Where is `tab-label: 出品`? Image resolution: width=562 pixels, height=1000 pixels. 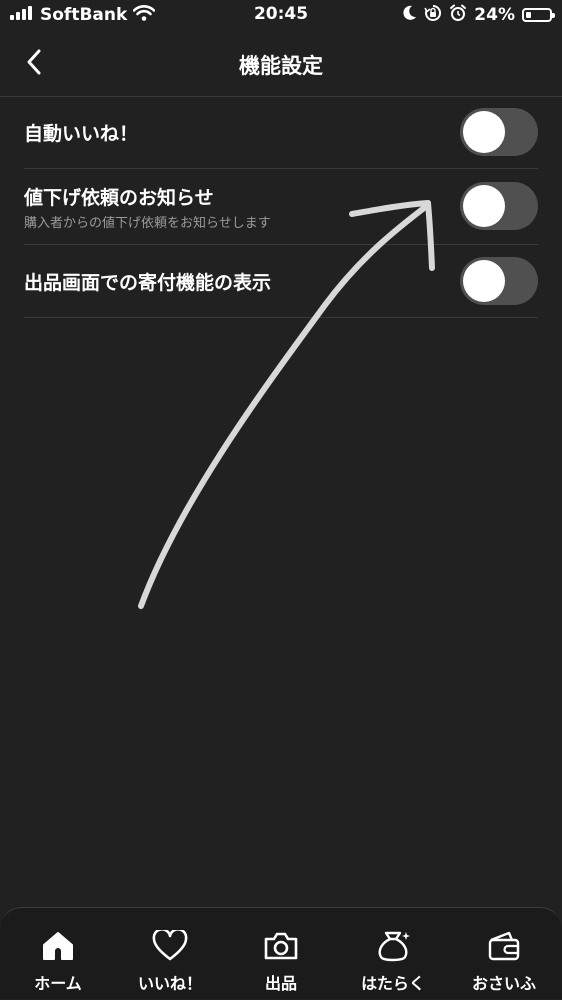 tab-label: 出品 is located at coordinates (280, 983).